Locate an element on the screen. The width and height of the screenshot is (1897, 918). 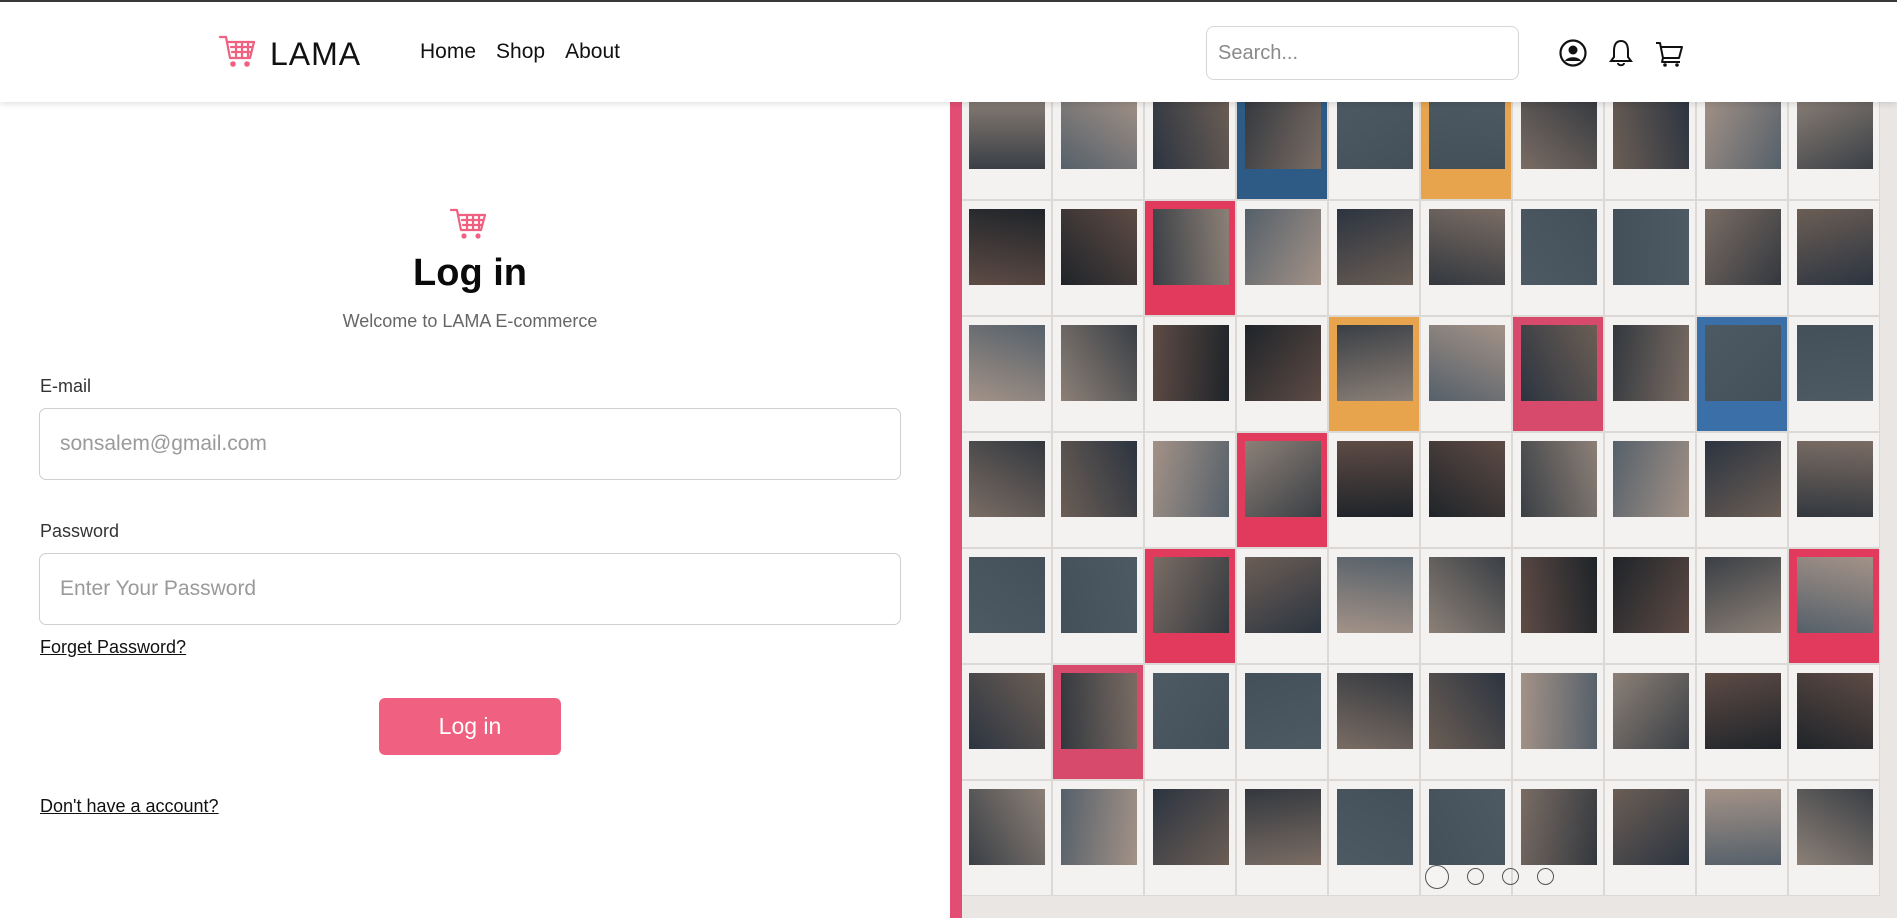
password-field is located at coordinates (470, 589).